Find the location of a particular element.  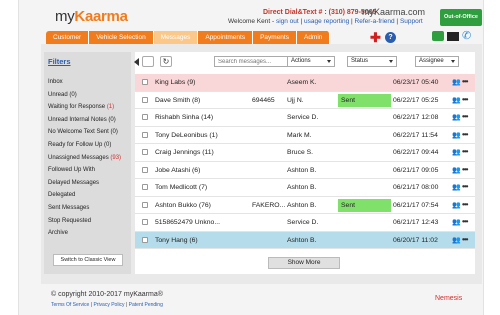

assignee-dropdown: Assignee is located at coordinates (437, 61).